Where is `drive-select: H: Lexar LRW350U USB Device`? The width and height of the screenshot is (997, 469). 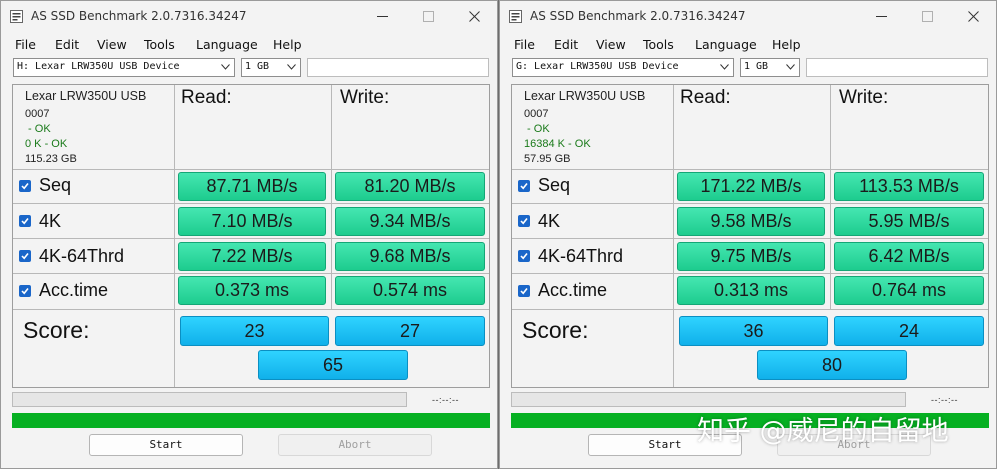
drive-select: H: Lexar LRW350U USB Device is located at coordinates (124, 67).